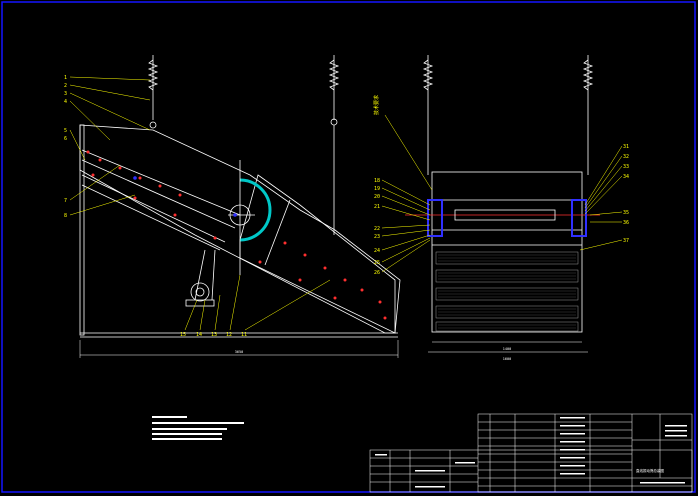  I want to click on callout-label: 11, so click(244, 335).